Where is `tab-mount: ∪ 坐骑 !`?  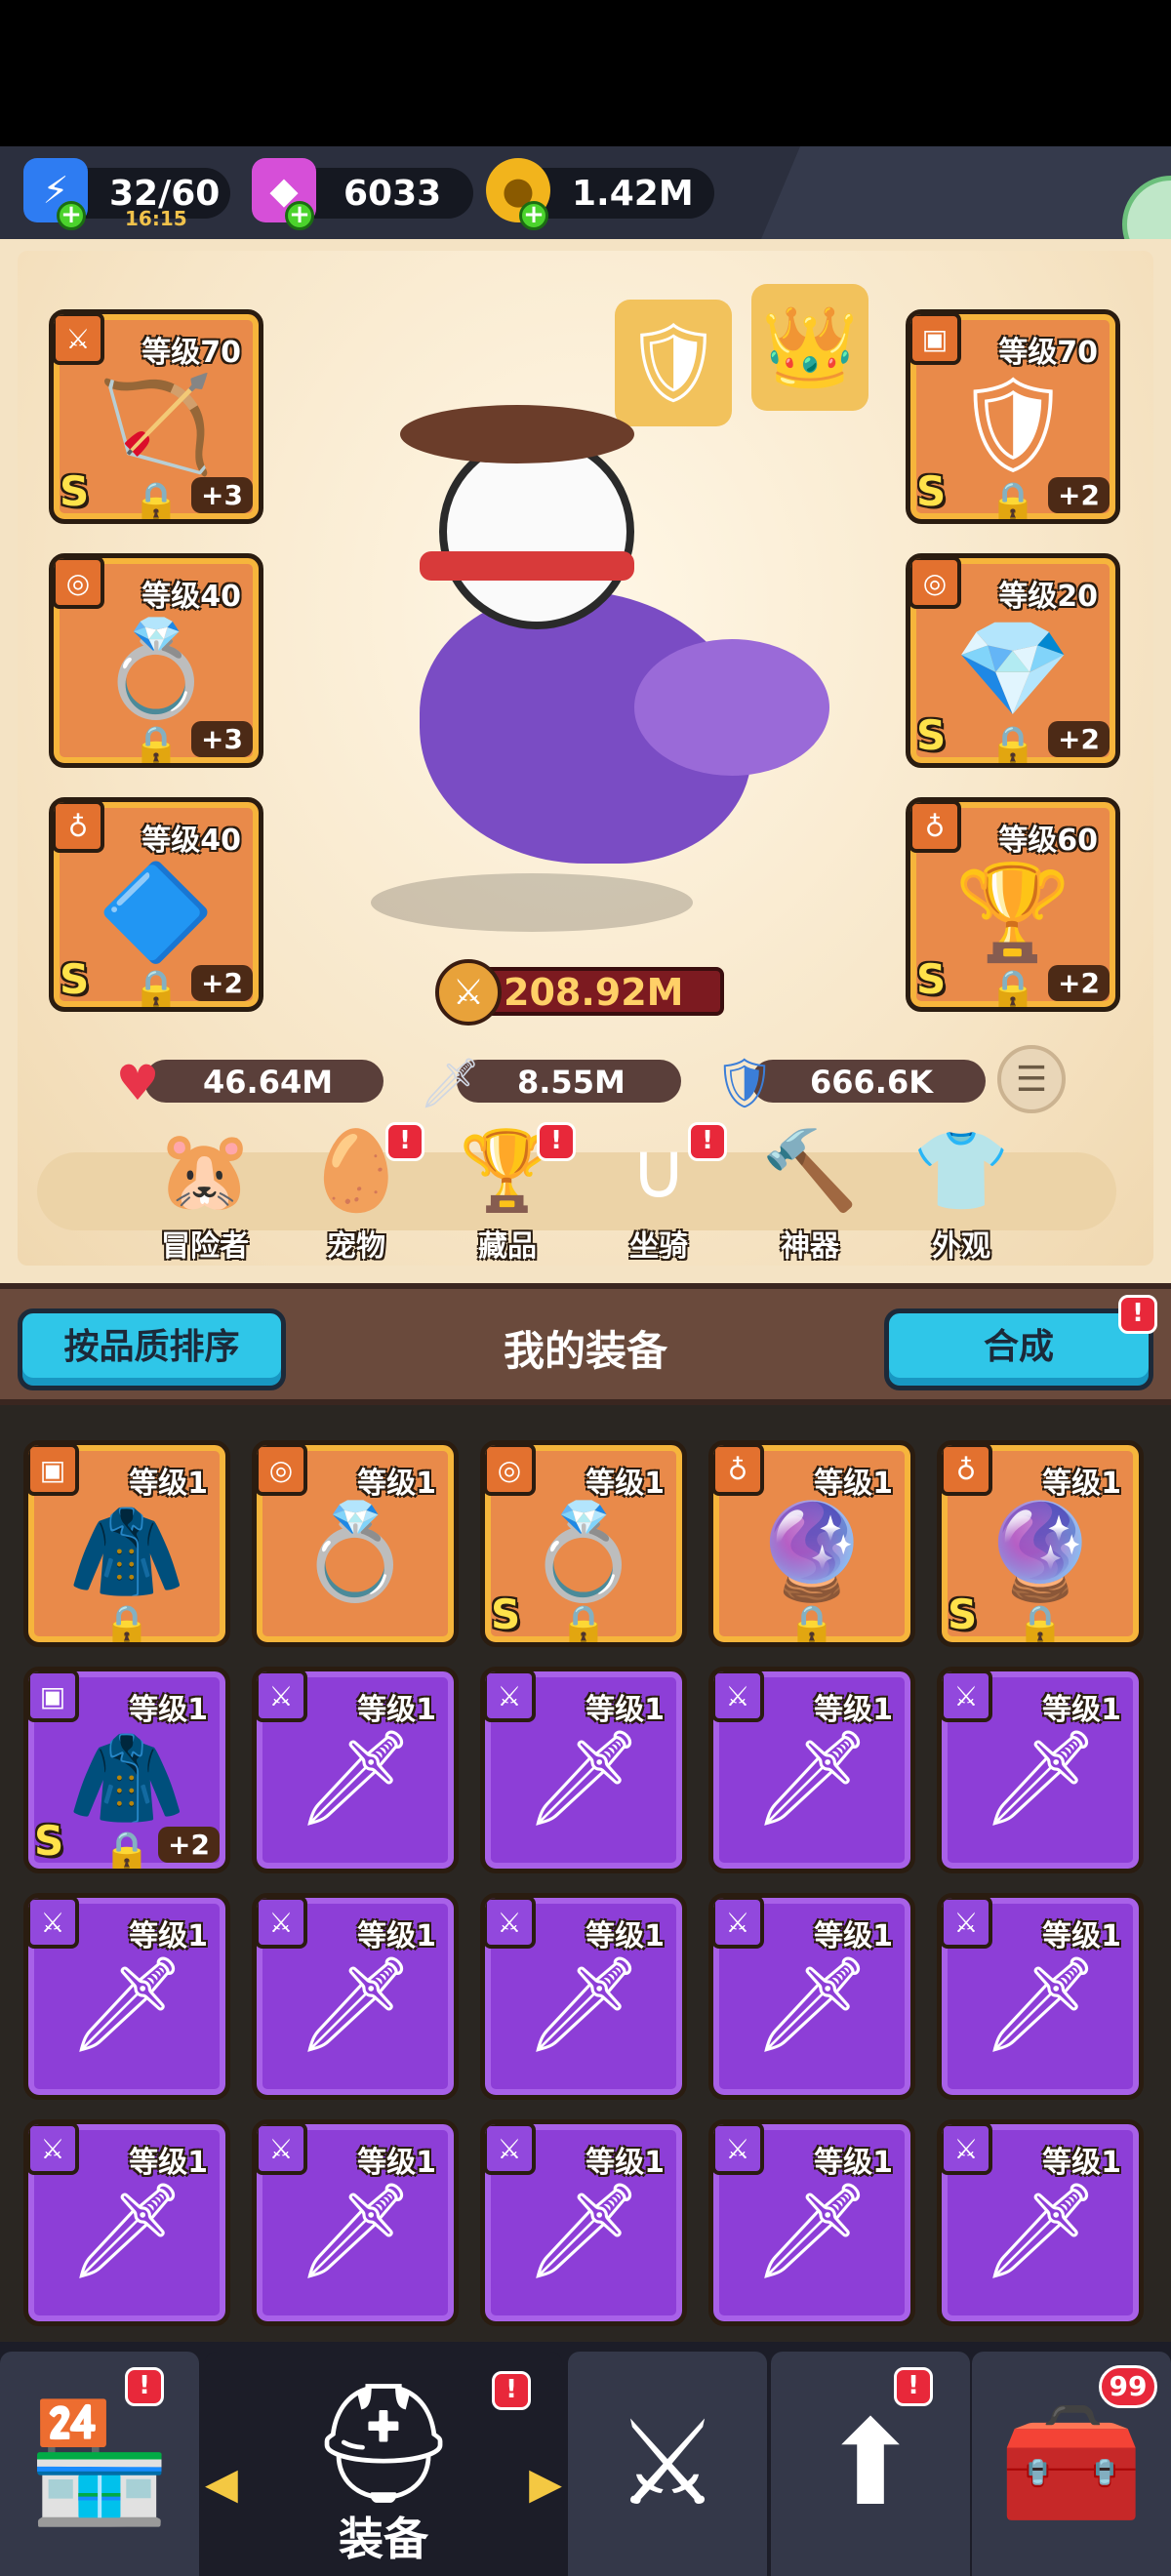
tab-mount: ∪ 坐骑 ! is located at coordinates (663, 1195).